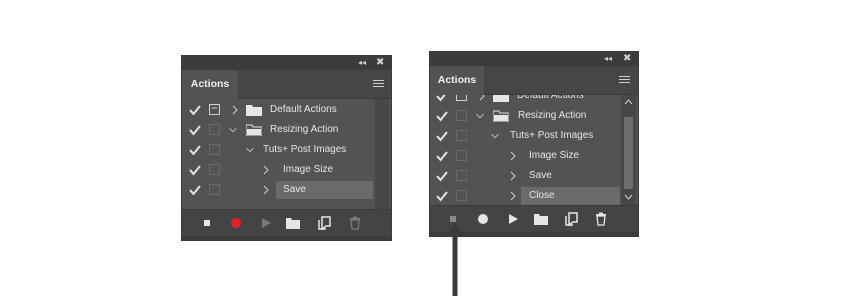 This screenshot has width=850, height=299. What do you see at coordinates (628, 153) in the screenshot?
I see `scrollbar-thumb` at bounding box center [628, 153].